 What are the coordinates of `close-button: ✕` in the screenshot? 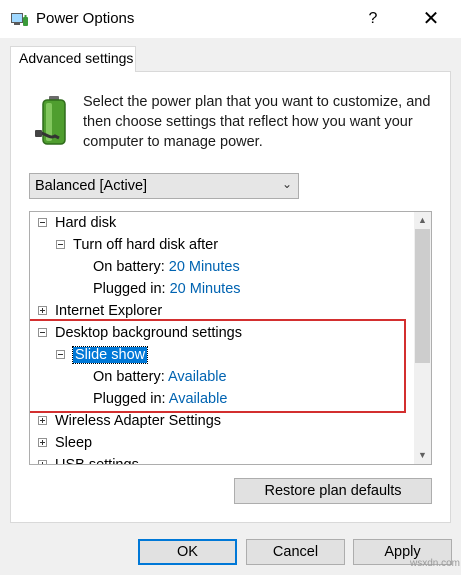 It's located at (431, 19).